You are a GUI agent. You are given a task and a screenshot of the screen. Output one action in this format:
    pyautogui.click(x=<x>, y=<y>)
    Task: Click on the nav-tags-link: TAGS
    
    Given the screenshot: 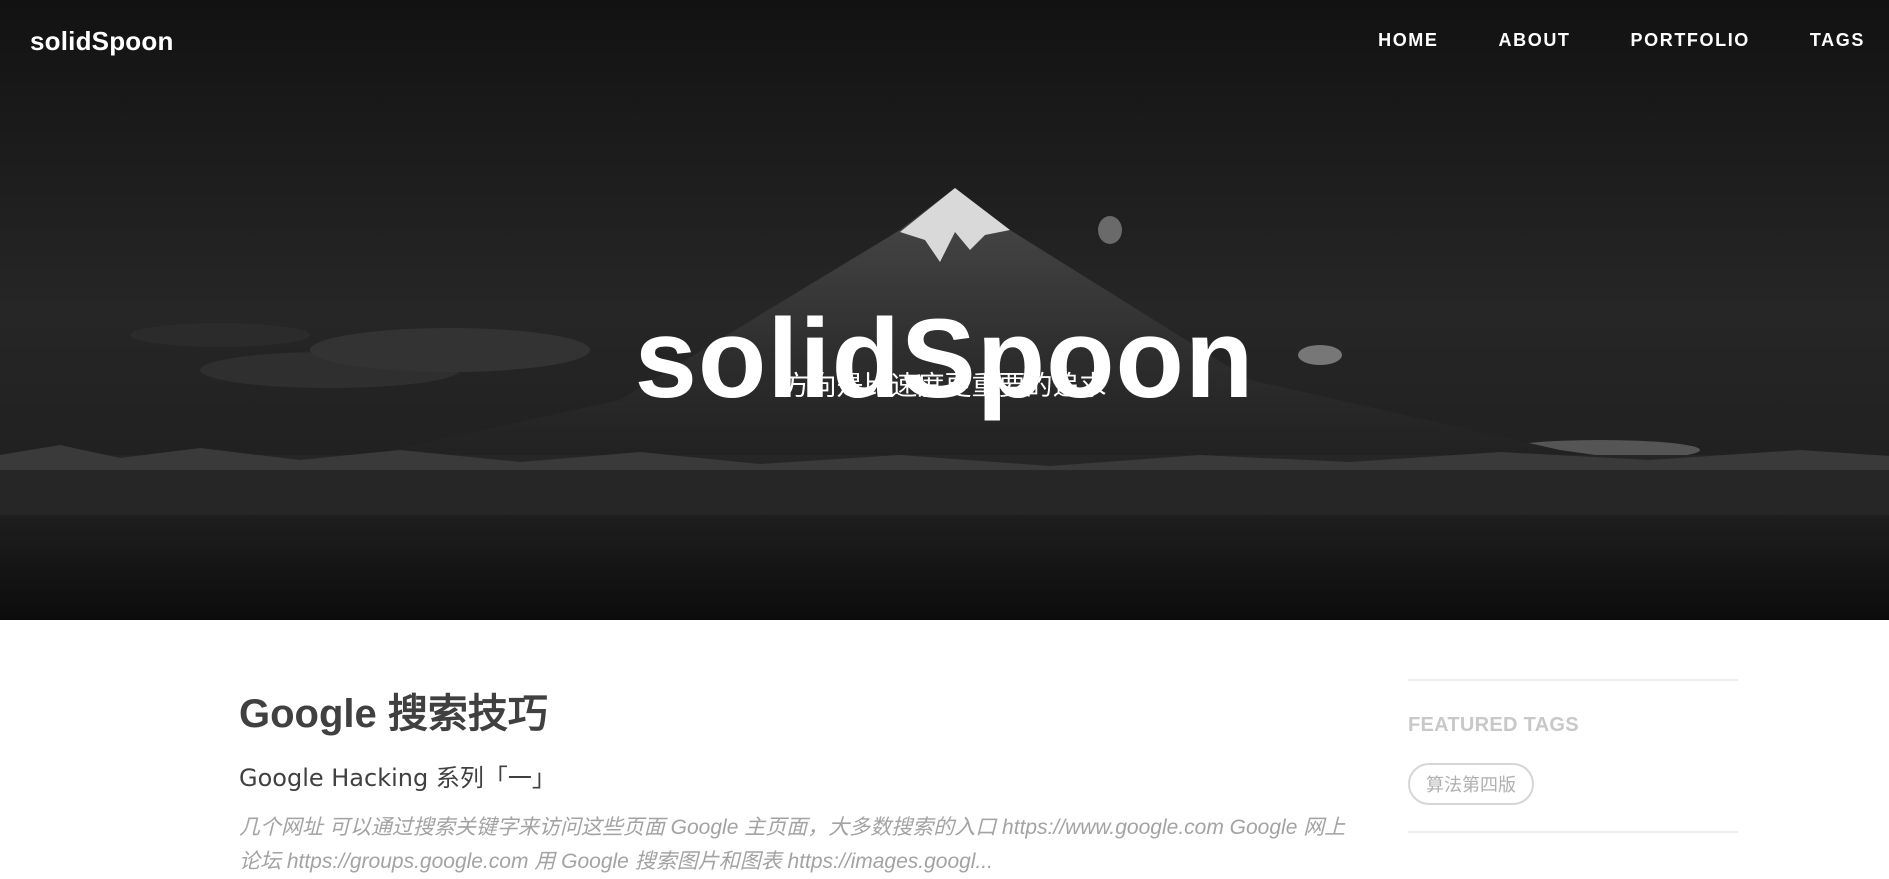 What is the action you would take?
    pyautogui.click(x=1837, y=40)
    